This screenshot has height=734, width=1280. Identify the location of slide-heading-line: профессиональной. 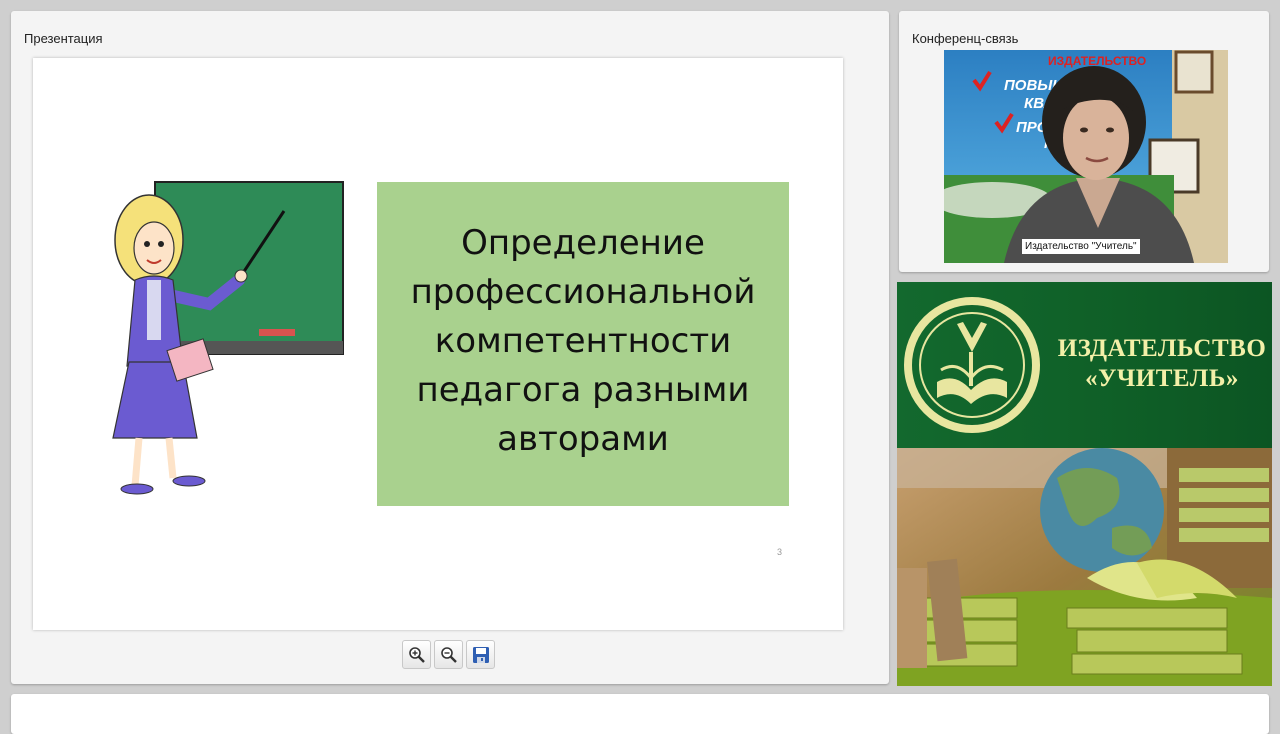
(583, 291).